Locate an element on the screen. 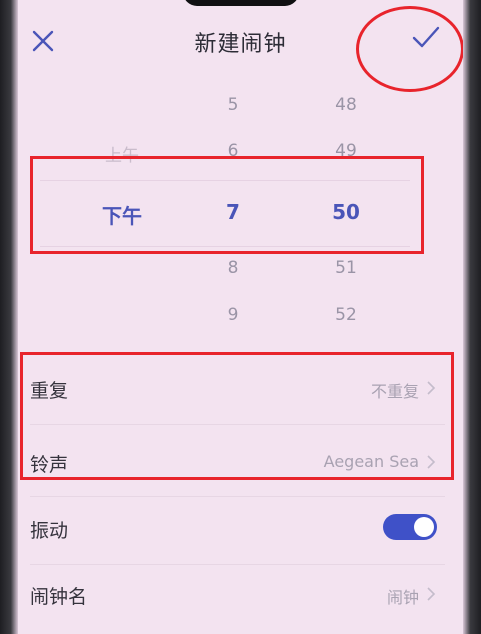 The width and height of the screenshot is (481, 634). vibrate-label: 振动 is located at coordinates (49, 531).